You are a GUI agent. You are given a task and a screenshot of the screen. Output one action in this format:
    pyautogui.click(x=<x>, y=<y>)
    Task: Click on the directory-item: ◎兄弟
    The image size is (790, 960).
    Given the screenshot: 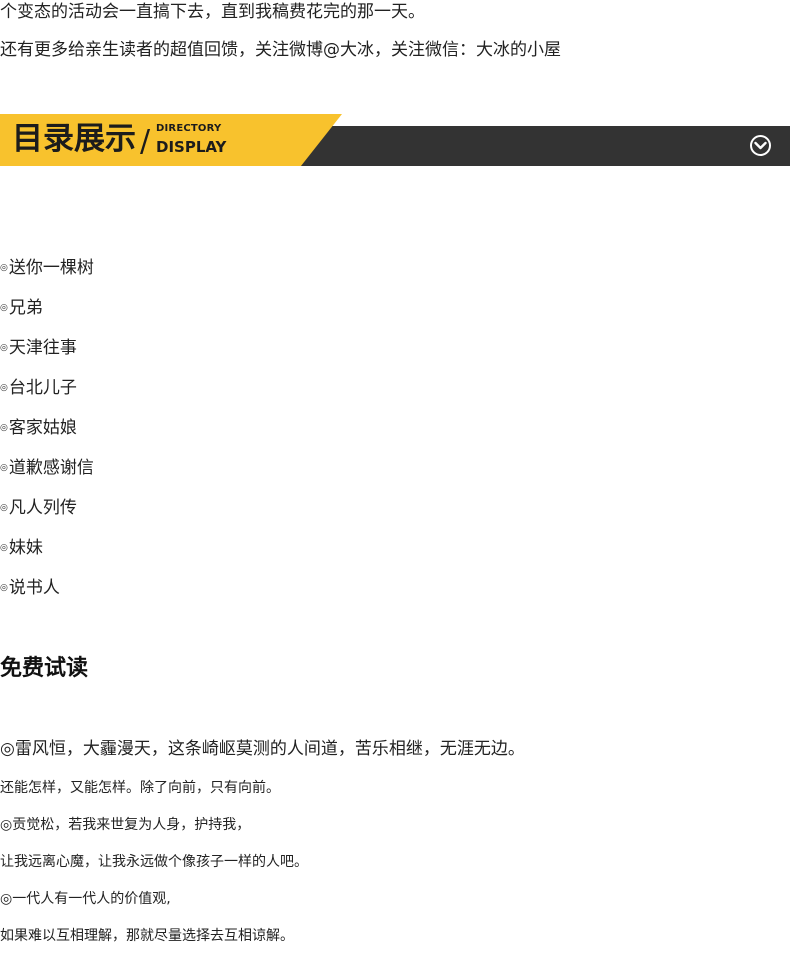 What is the action you would take?
    pyautogui.click(x=21, y=308)
    